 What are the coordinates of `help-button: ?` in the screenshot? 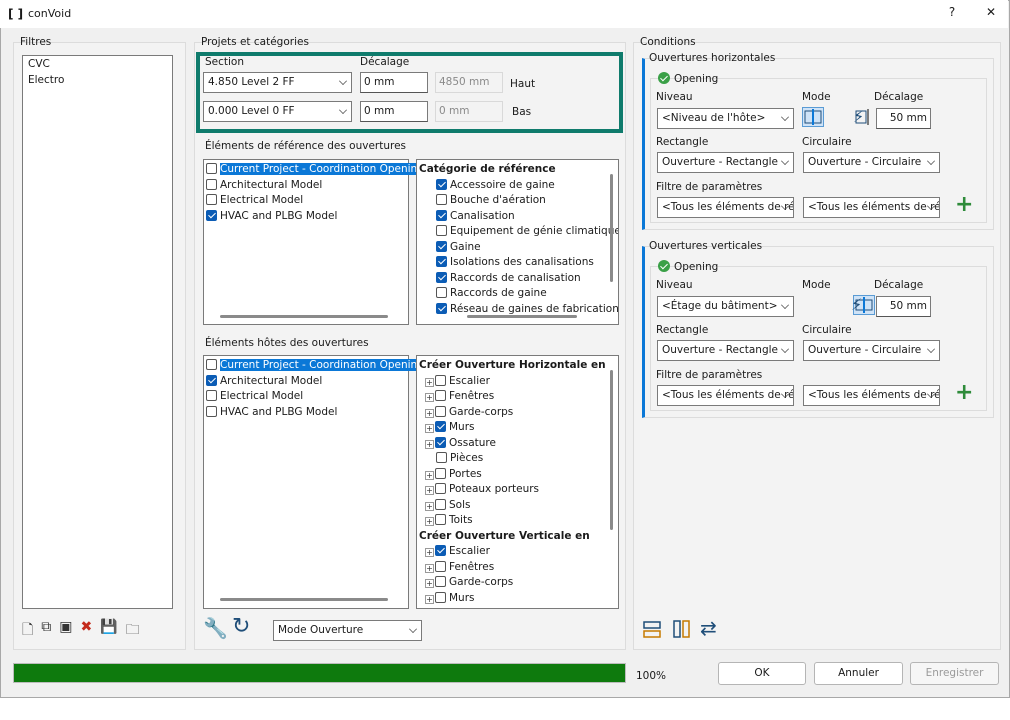 It's located at (952, 14).